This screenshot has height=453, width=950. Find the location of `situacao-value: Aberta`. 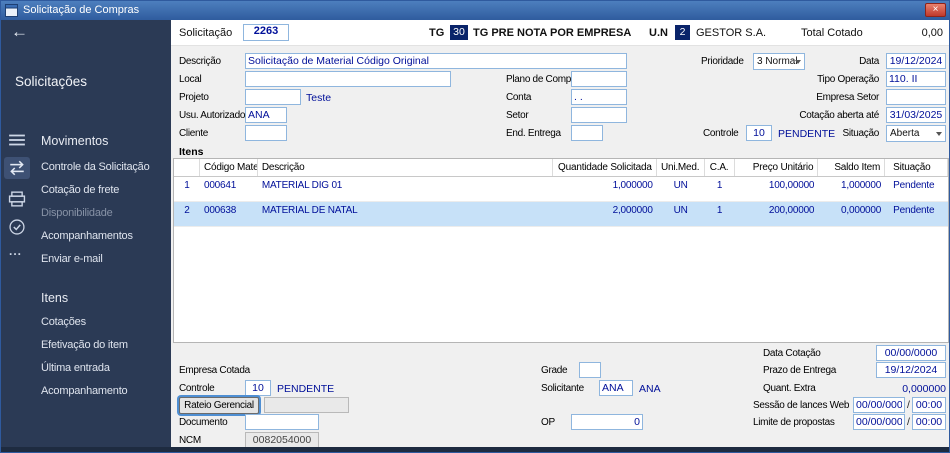

situacao-value: Aberta is located at coordinates (905, 133).